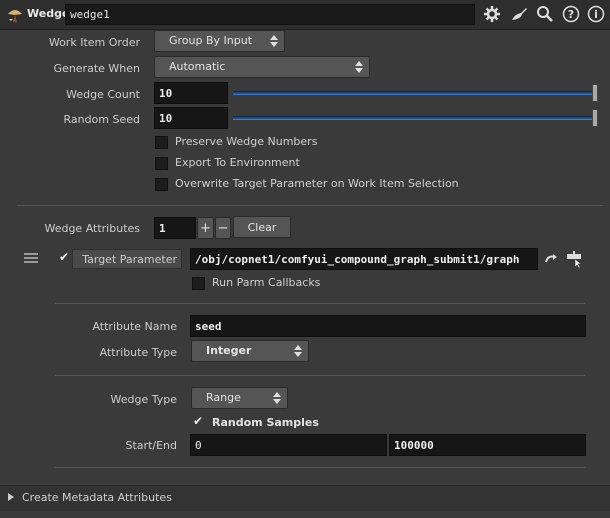 The height and width of the screenshot is (518, 610). I want to click on start-field: 0, so click(288, 445).